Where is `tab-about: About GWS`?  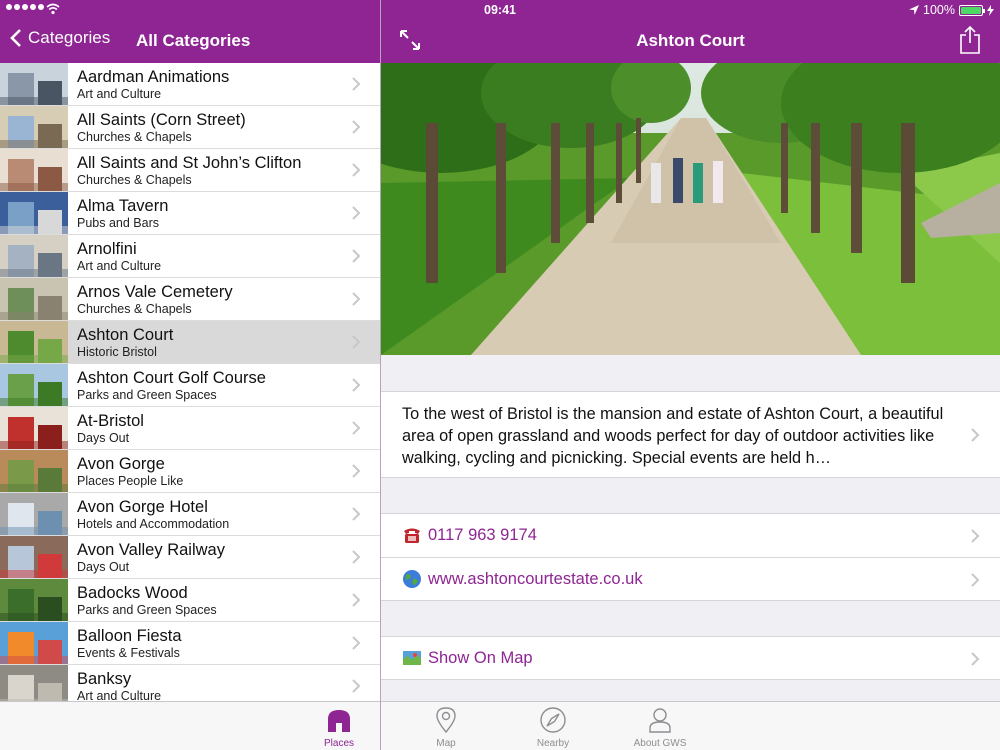
tab-about: About GWS is located at coordinates (660, 727).